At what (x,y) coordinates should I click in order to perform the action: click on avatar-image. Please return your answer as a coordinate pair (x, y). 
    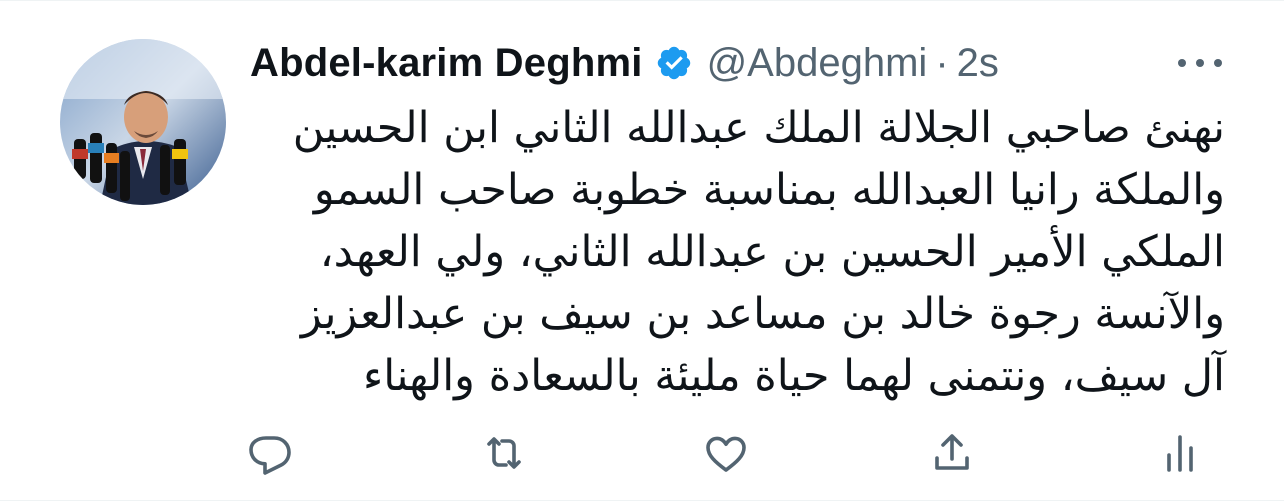
    Looking at the image, I should click on (143, 122).